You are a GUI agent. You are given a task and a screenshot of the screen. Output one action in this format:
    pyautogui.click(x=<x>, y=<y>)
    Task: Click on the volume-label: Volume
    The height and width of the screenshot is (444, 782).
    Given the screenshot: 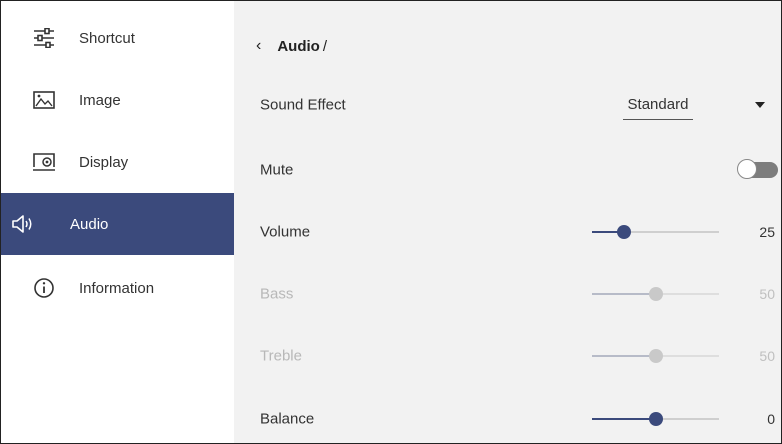 What is the action you would take?
    pyautogui.click(x=285, y=232)
    